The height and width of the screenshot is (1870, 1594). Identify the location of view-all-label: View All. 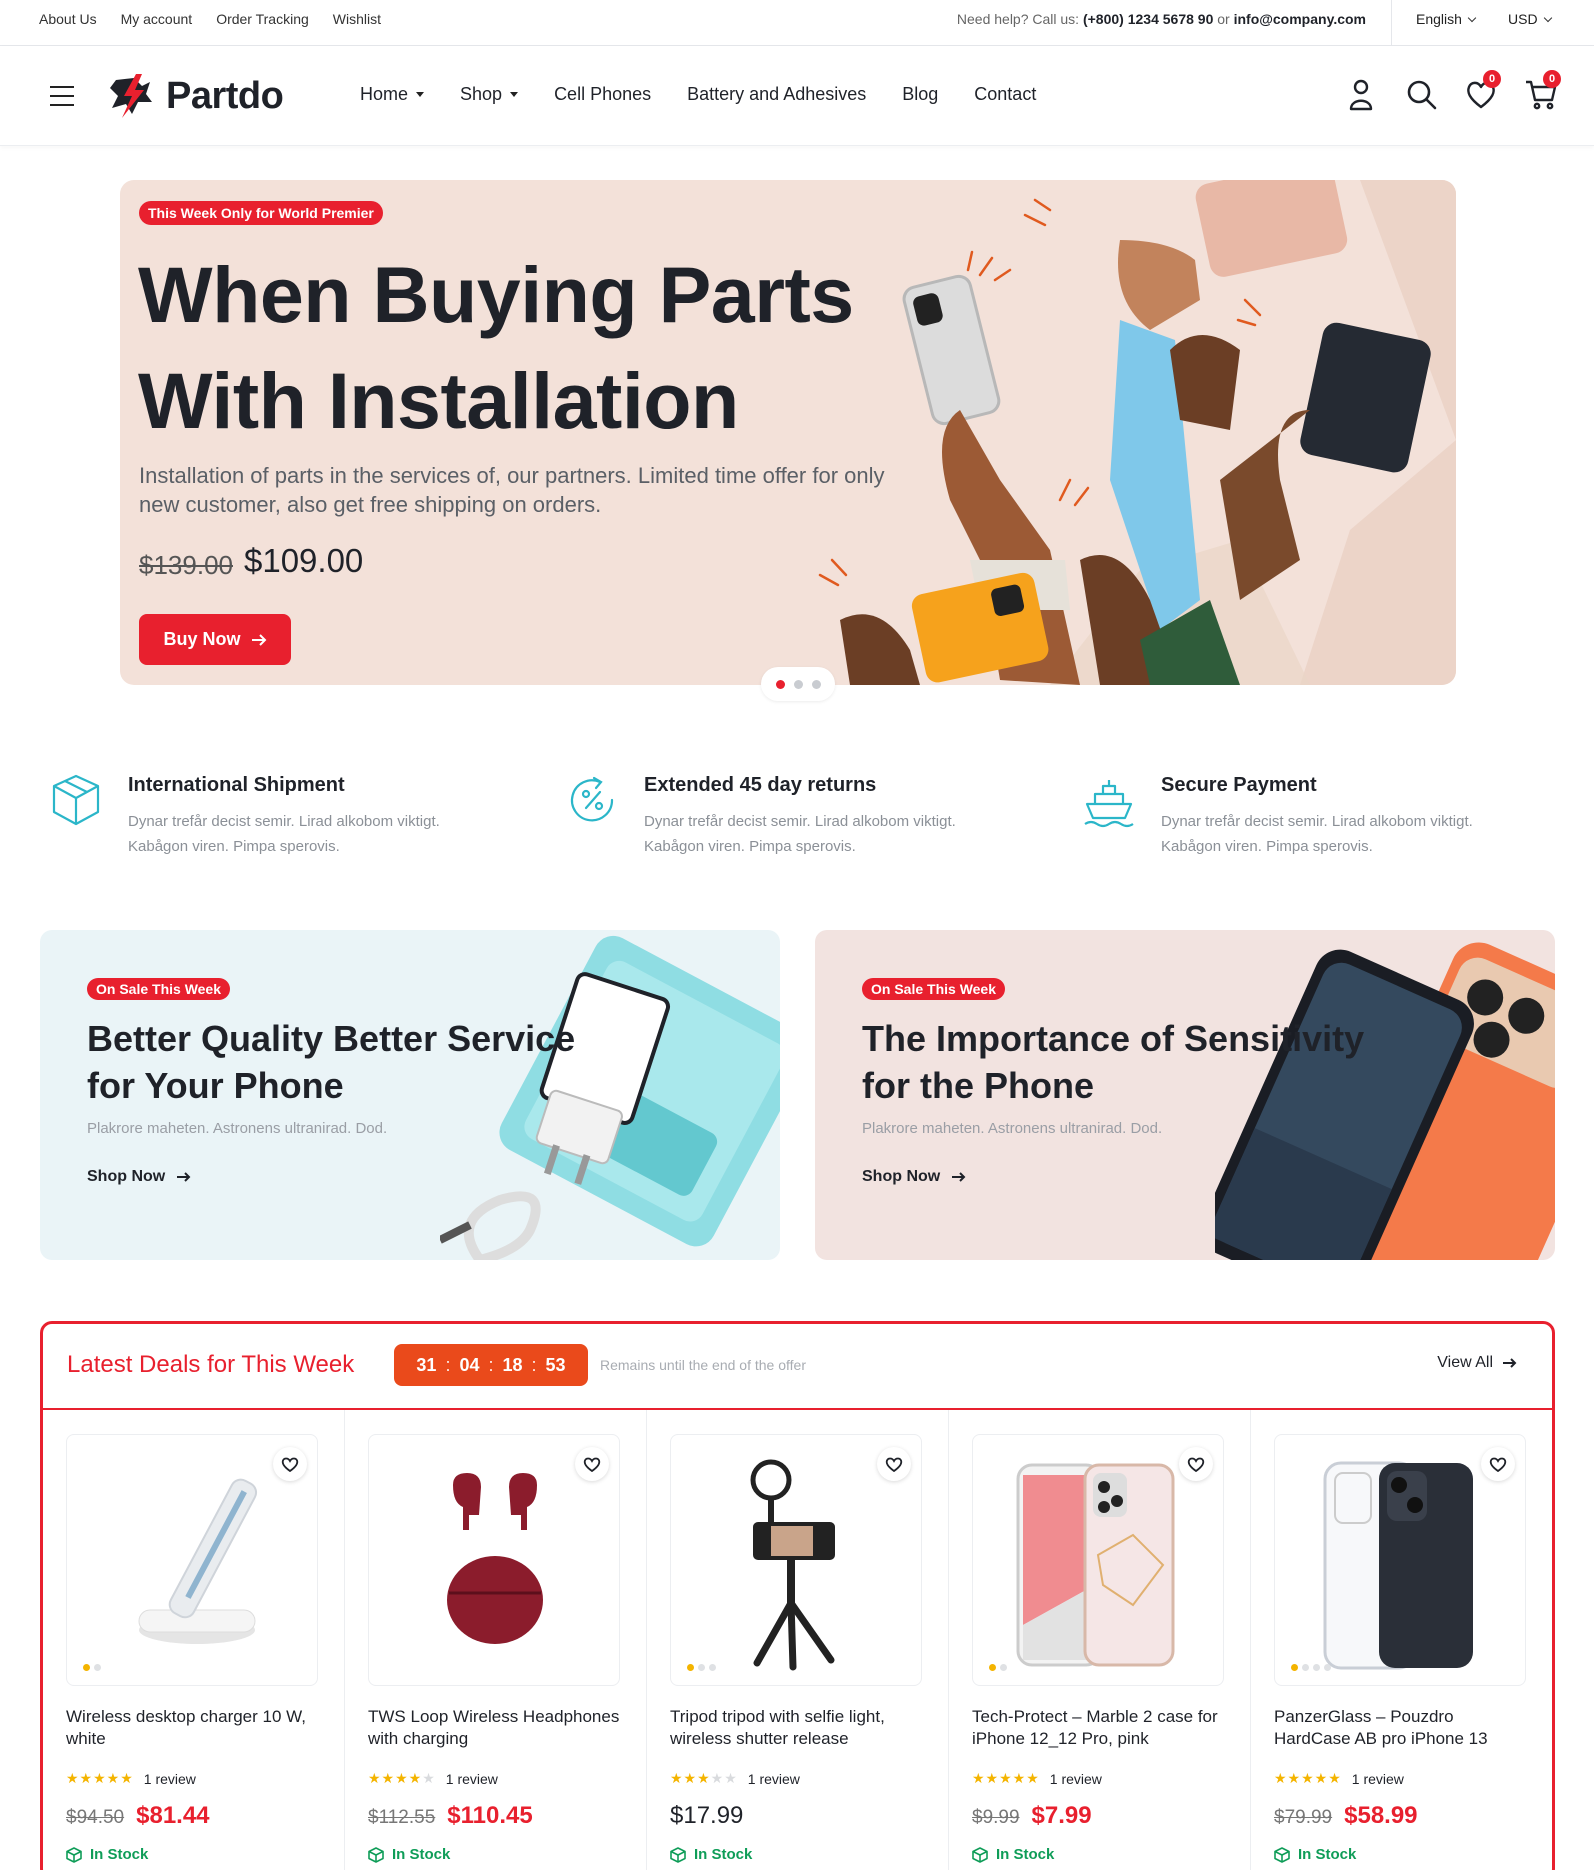
(1465, 1362).